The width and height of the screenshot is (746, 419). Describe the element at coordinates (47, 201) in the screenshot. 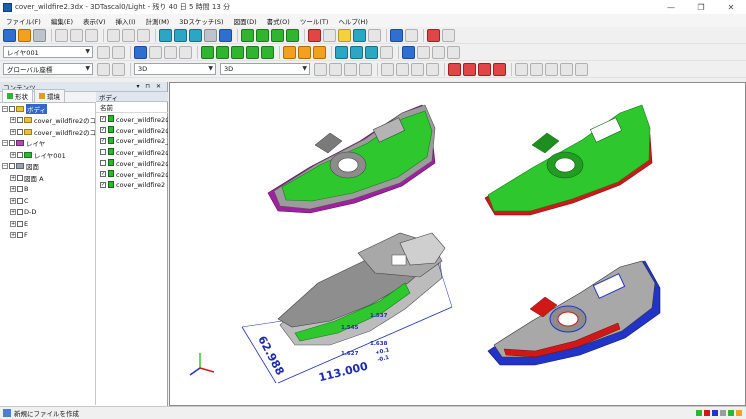

I see `tree-item-drawing-c: + C` at that location.